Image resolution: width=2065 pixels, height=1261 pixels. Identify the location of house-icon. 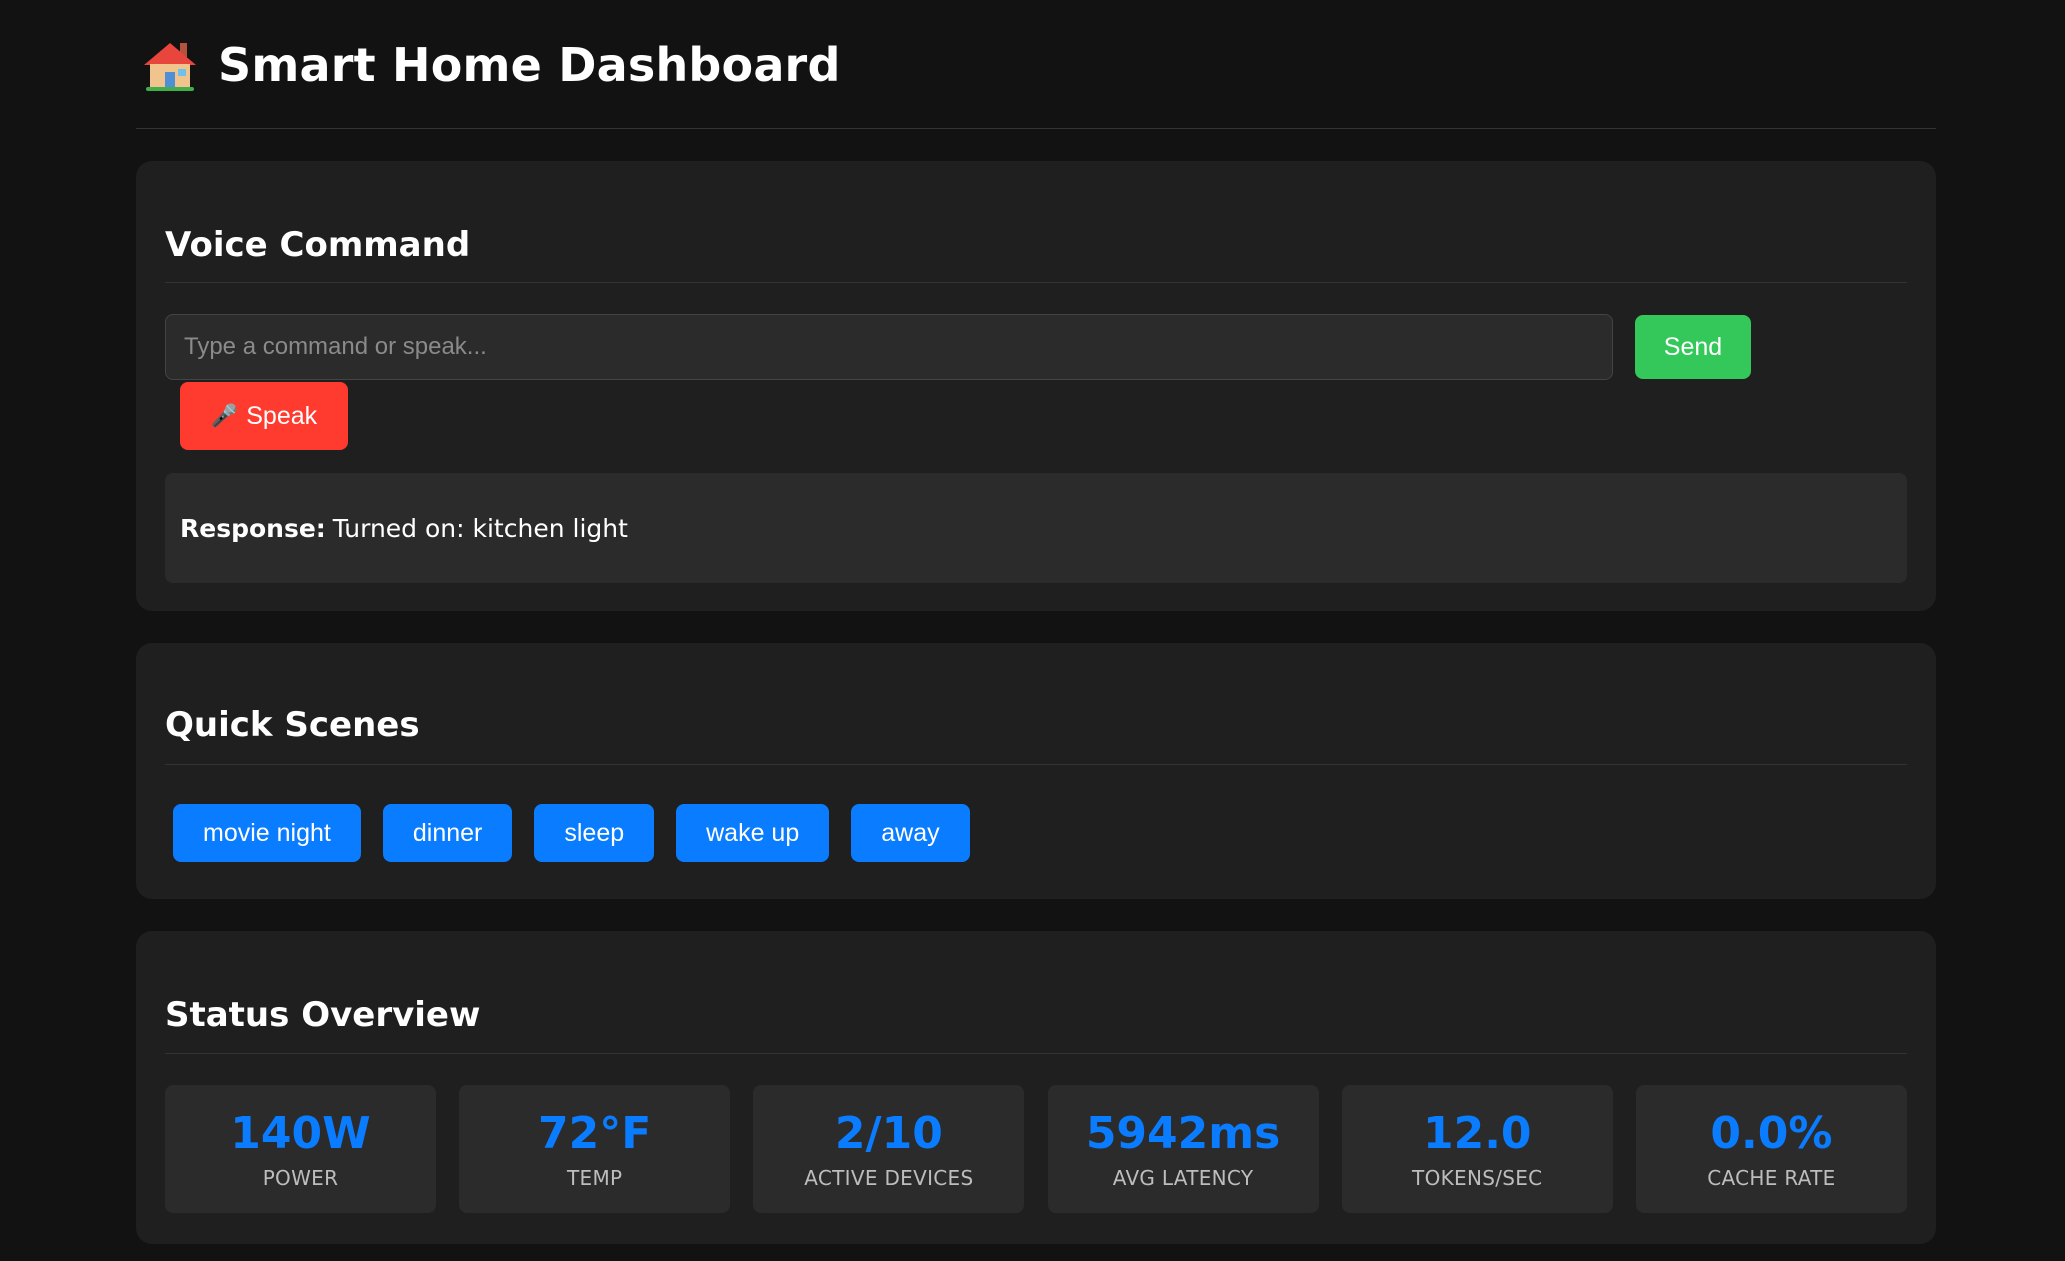
(170, 65).